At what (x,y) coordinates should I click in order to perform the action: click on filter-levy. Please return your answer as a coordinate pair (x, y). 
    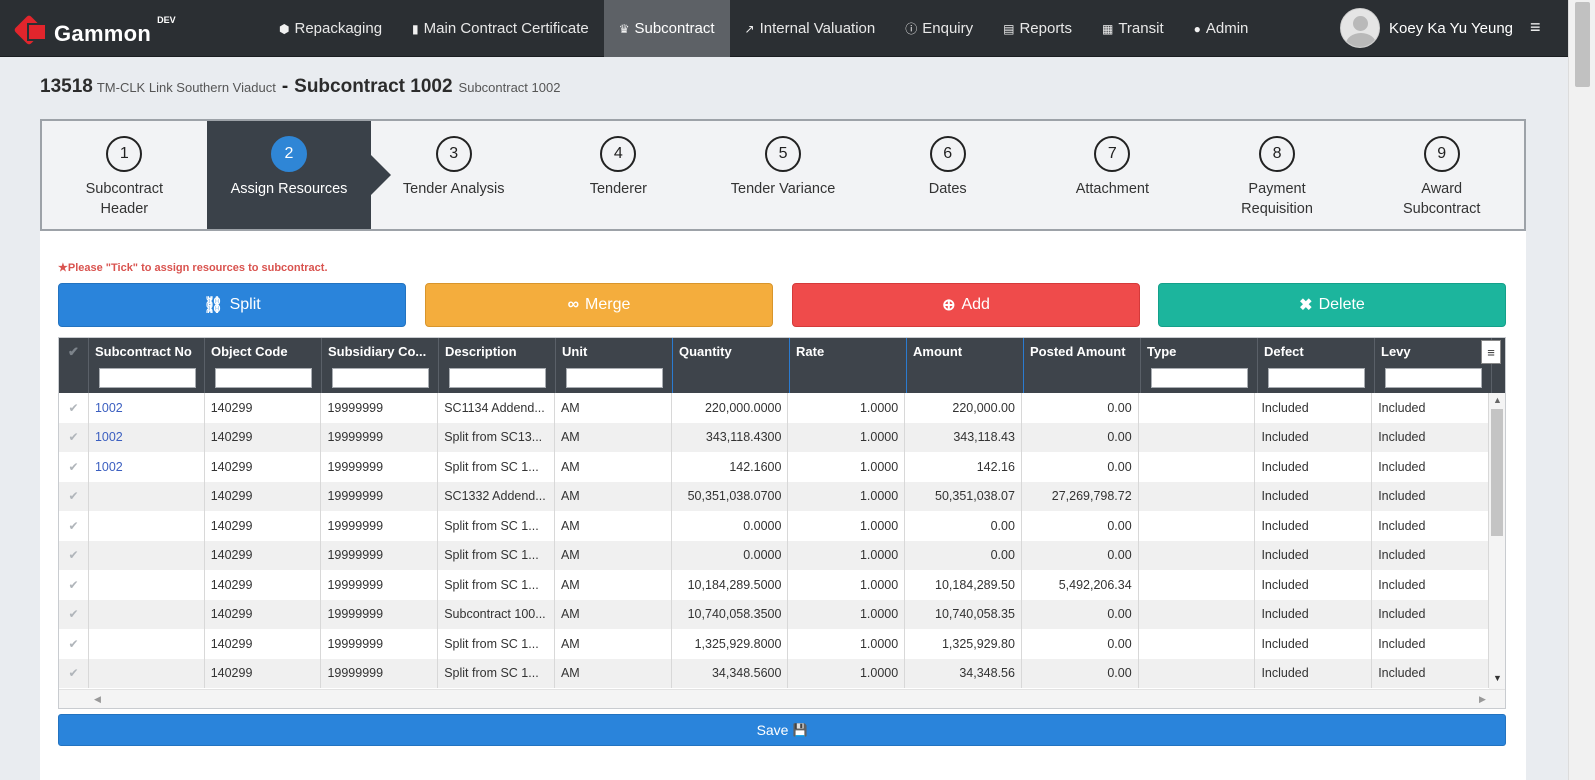
    Looking at the image, I should click on (1433, 378).